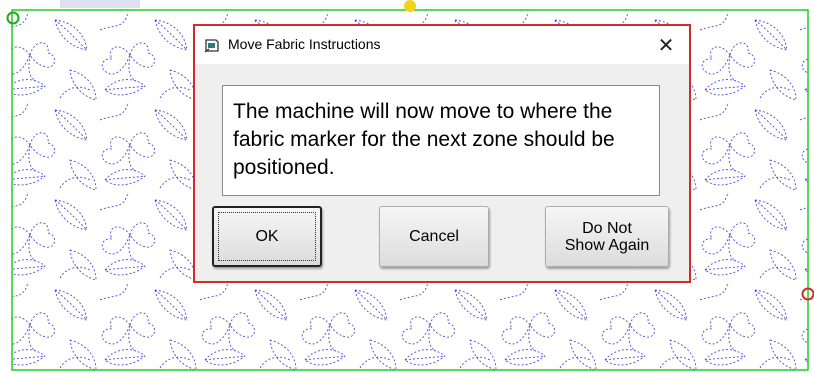 The height and width of the screenshot is (376, 814). I want to click on close-button: ✕, so click(666, 45).